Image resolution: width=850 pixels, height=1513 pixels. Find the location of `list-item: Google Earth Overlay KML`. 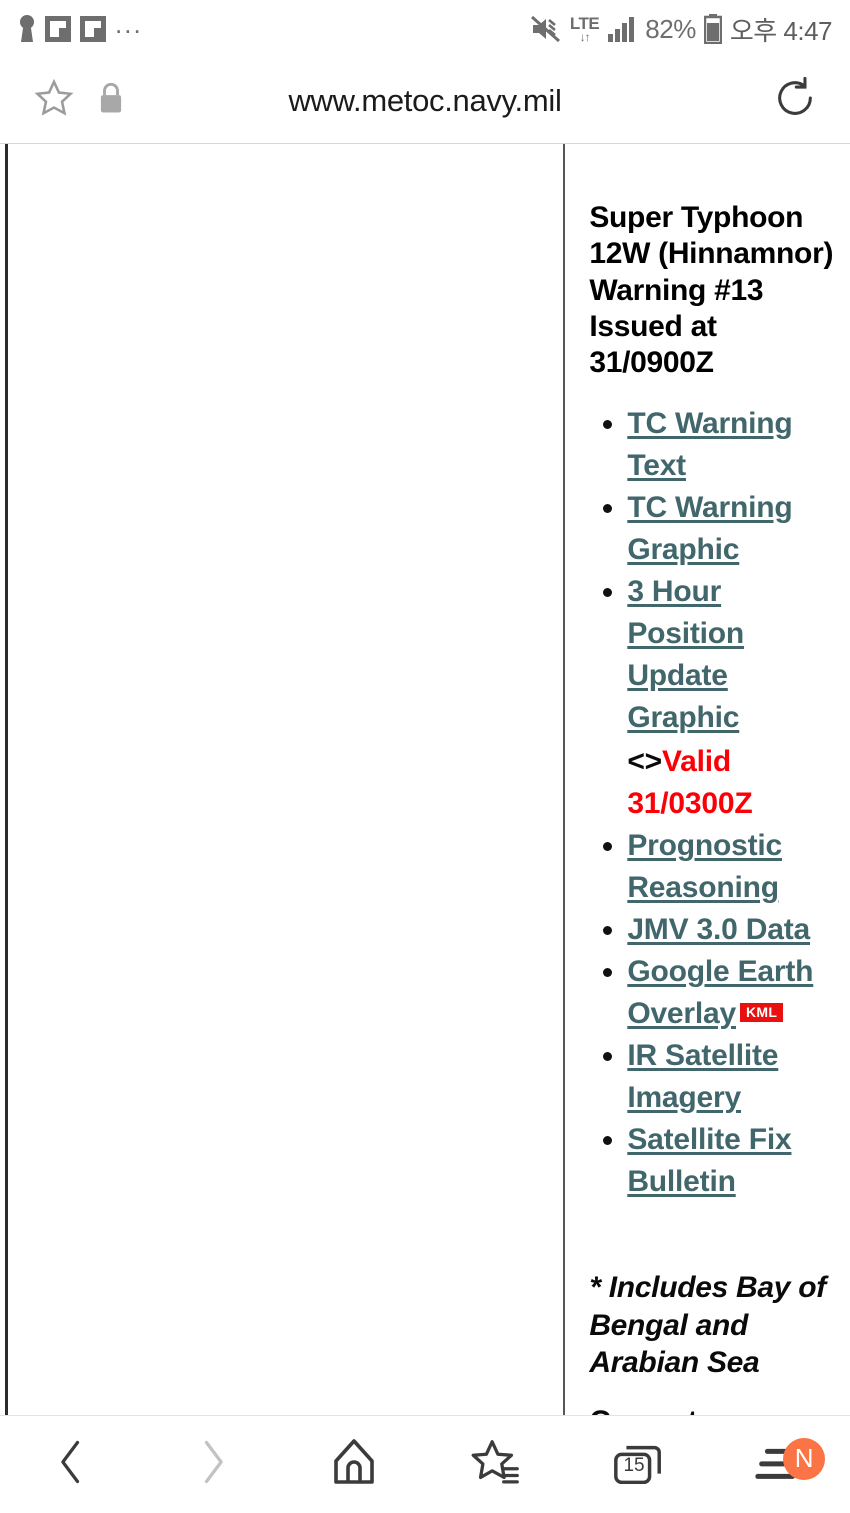

list-item: Google Earth Overlay KML is located at coordinates (717, 993).